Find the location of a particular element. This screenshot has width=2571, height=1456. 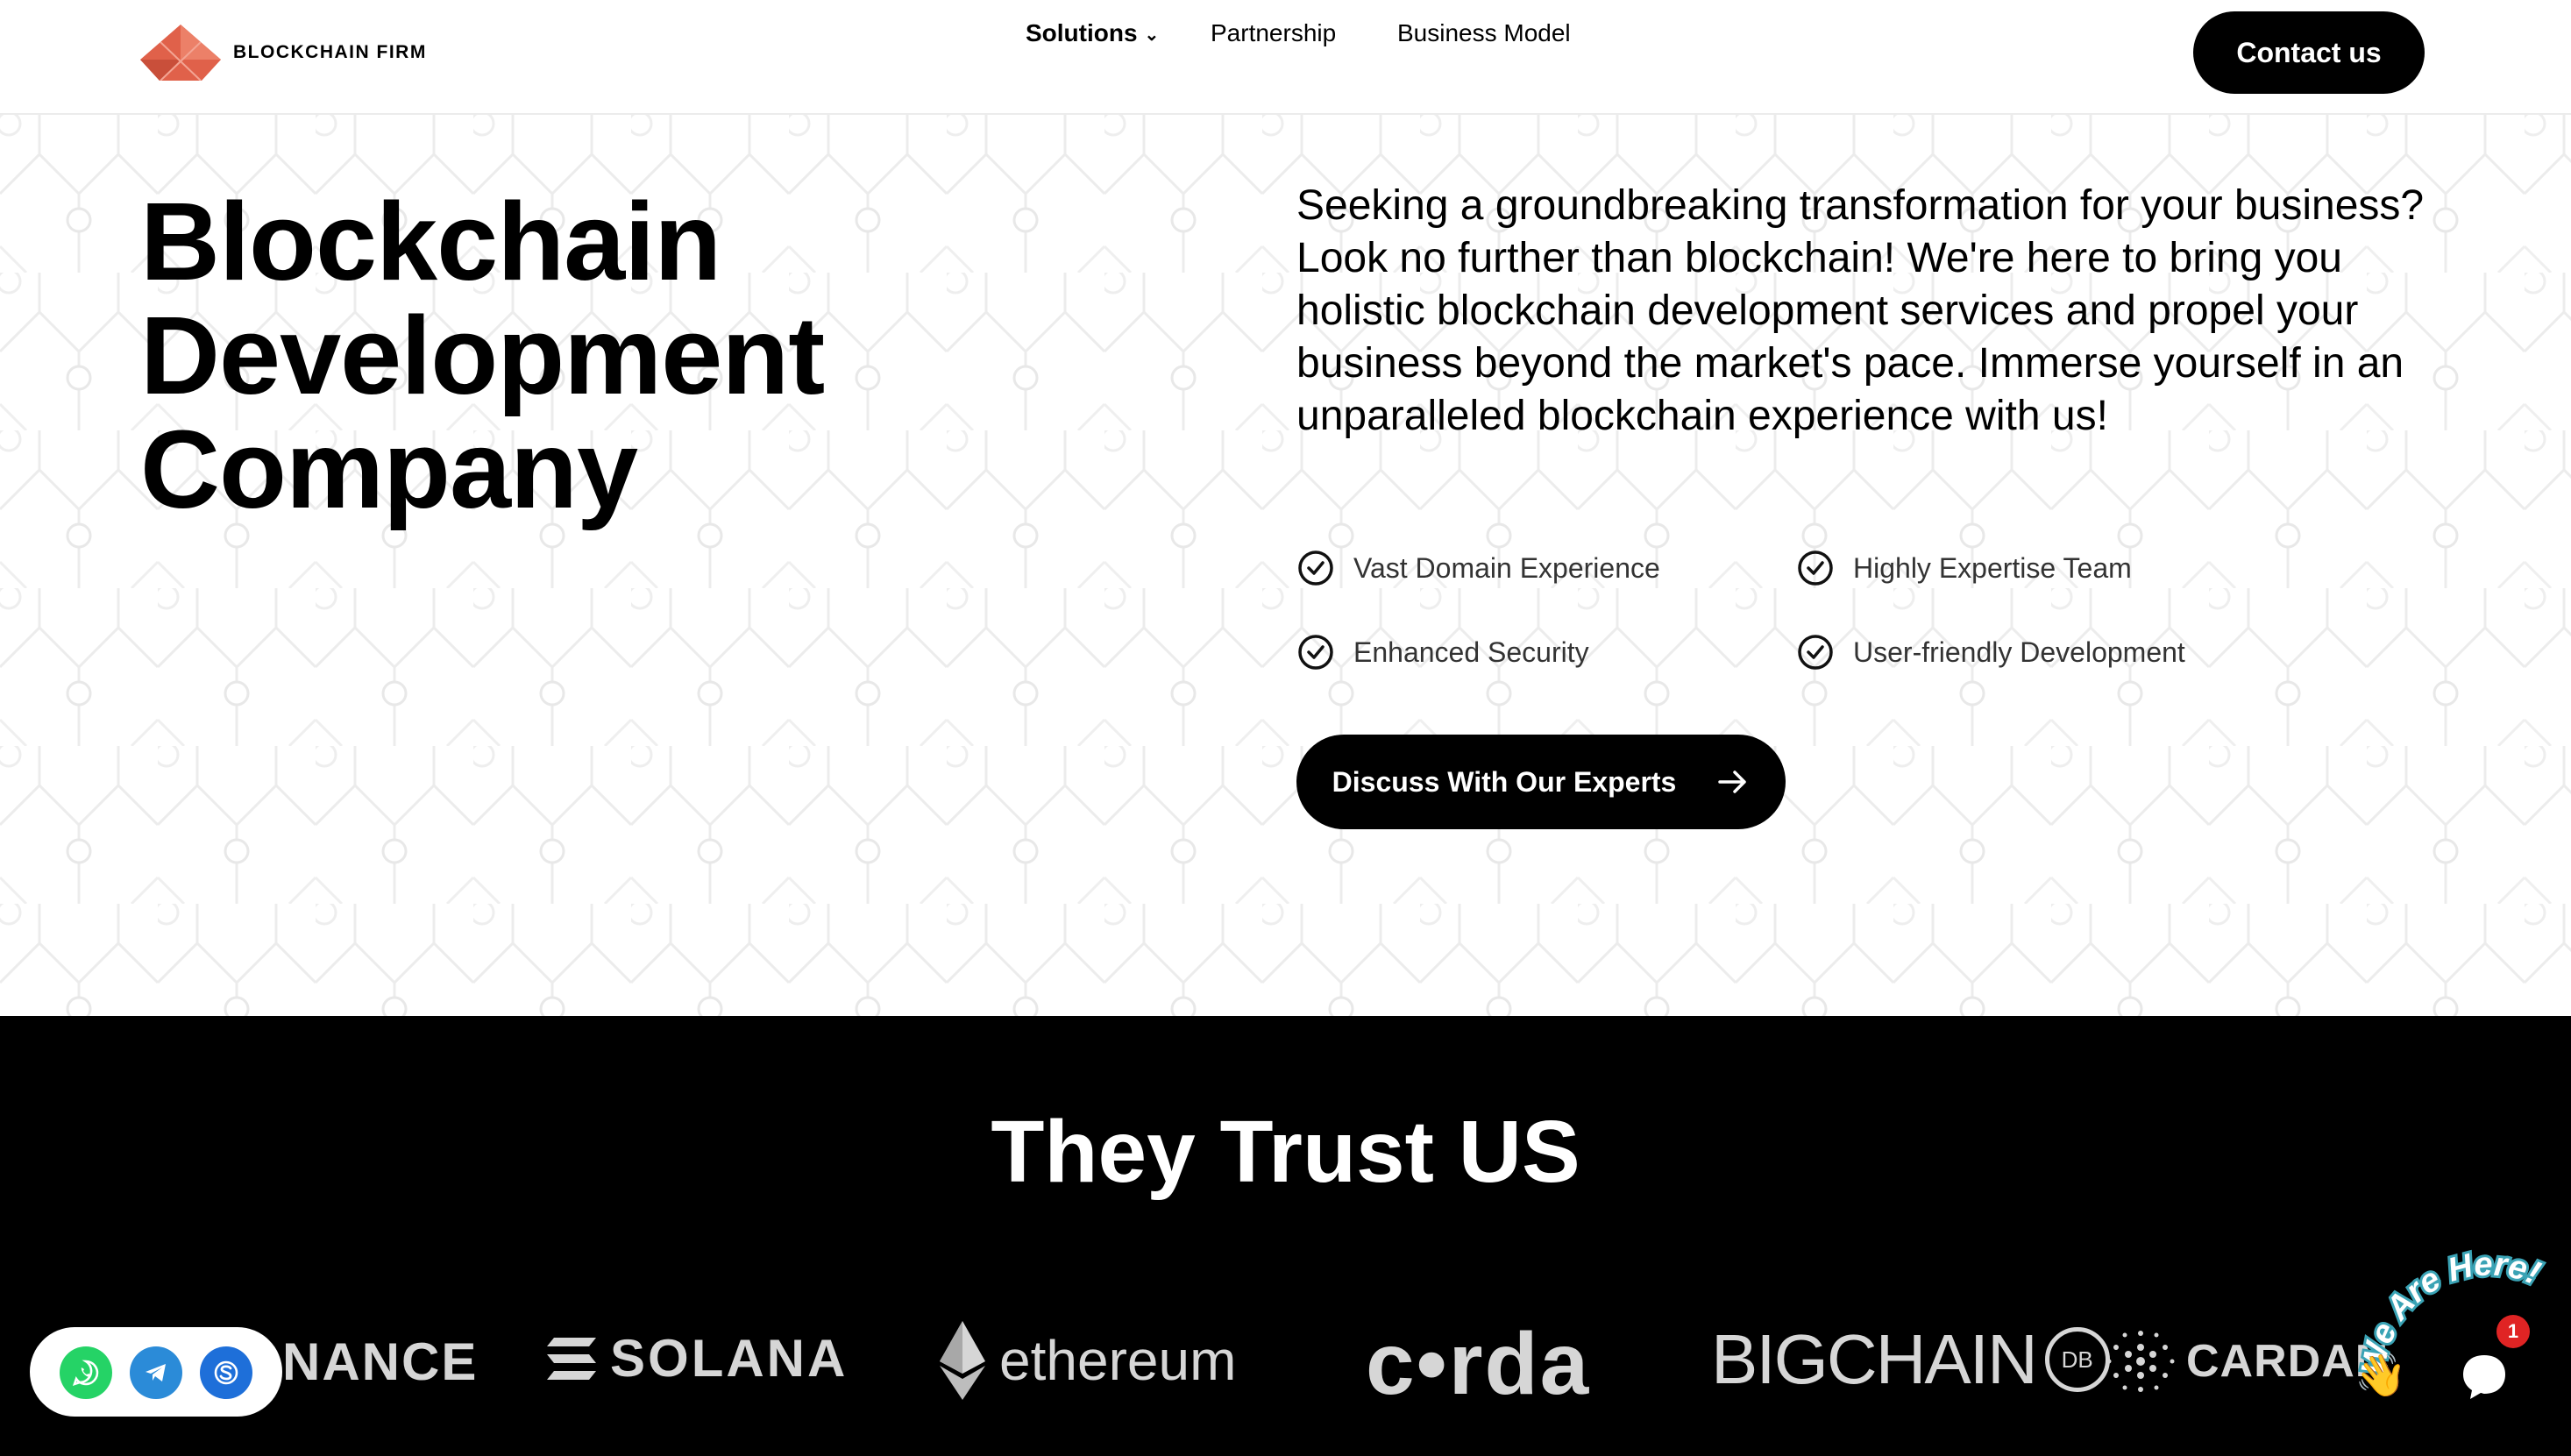

ethereum-logo: ethereum is located at coordinates (1087, 1360).